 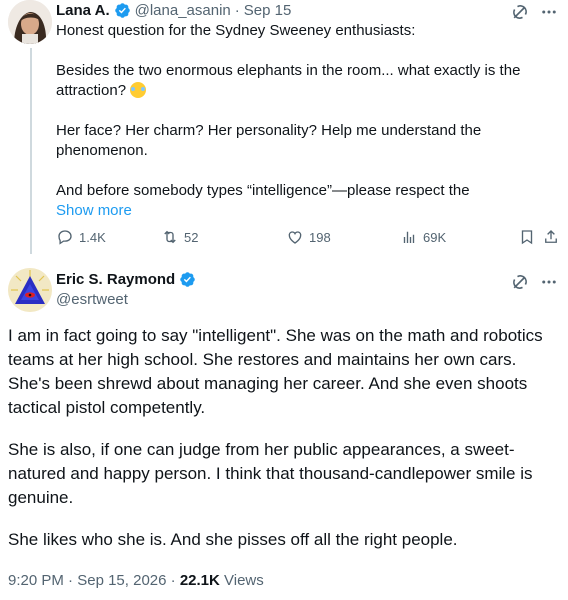 What do you see at coordinates (183, 10) in the screenshot?
I see `author-handle: @lana_asanin` at bounding box center [183, 10].